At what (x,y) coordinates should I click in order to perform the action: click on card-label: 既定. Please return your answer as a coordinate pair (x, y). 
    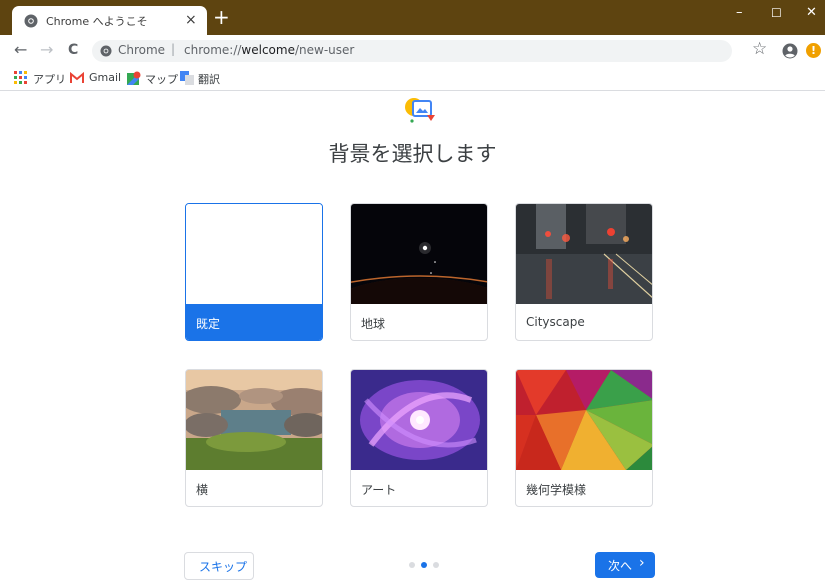
    Looking at the image, I should click on (208, 324).